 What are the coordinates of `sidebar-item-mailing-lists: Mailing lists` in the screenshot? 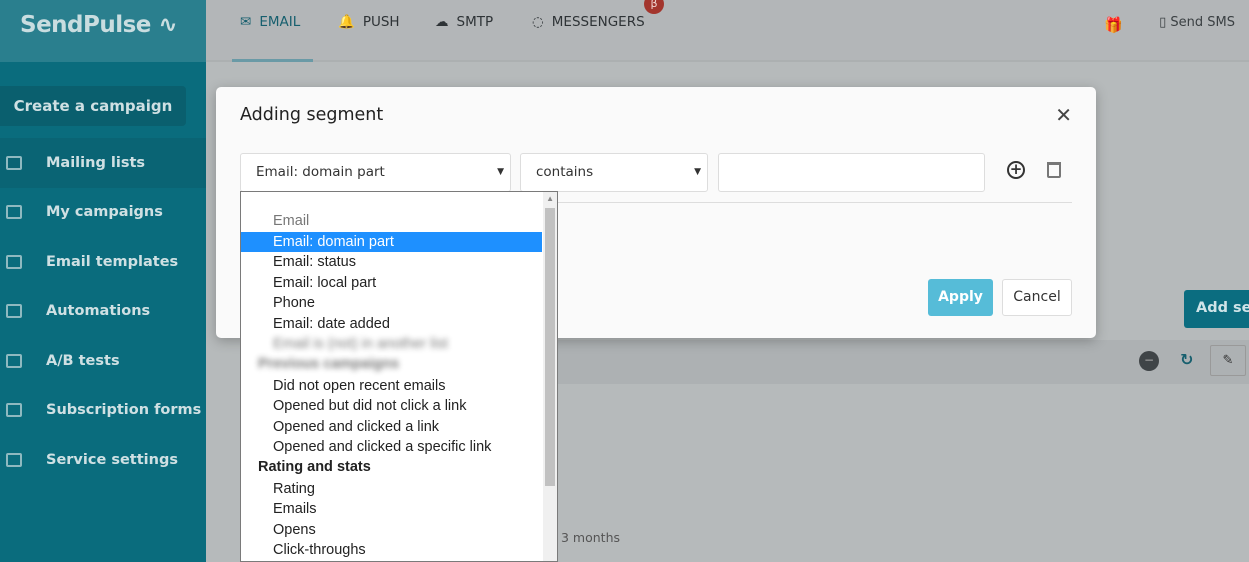 It's located at (103, 163).